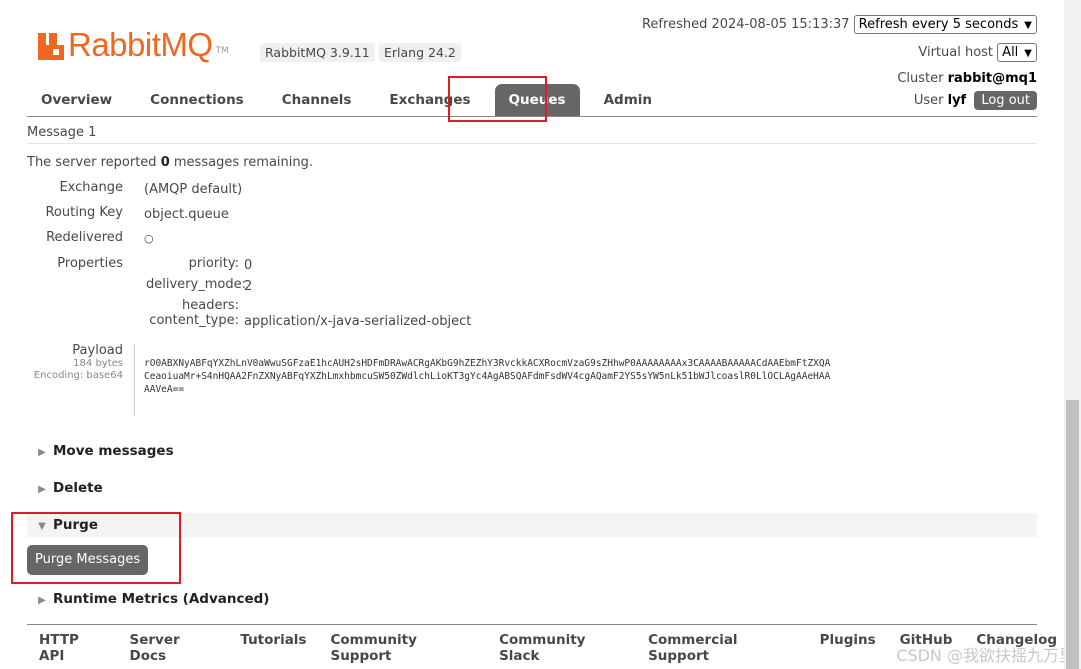  I want to click on payload-line: AAVeA==, so click(164, 389).